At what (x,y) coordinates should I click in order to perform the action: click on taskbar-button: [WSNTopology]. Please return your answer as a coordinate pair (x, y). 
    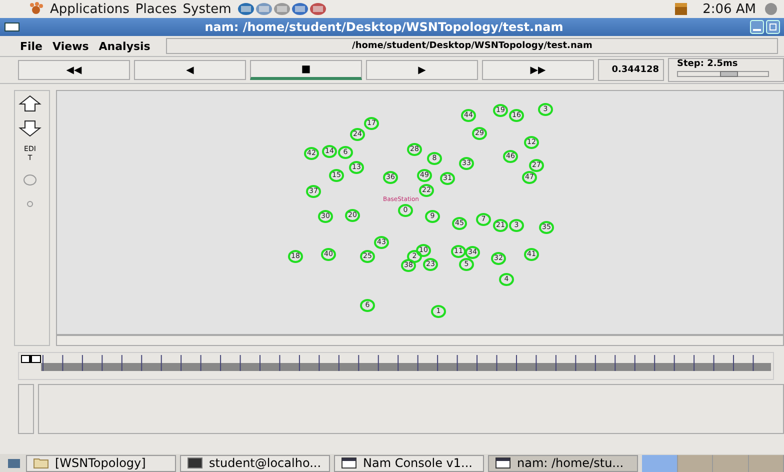
    Looking at the image, I should click on (101, 463).